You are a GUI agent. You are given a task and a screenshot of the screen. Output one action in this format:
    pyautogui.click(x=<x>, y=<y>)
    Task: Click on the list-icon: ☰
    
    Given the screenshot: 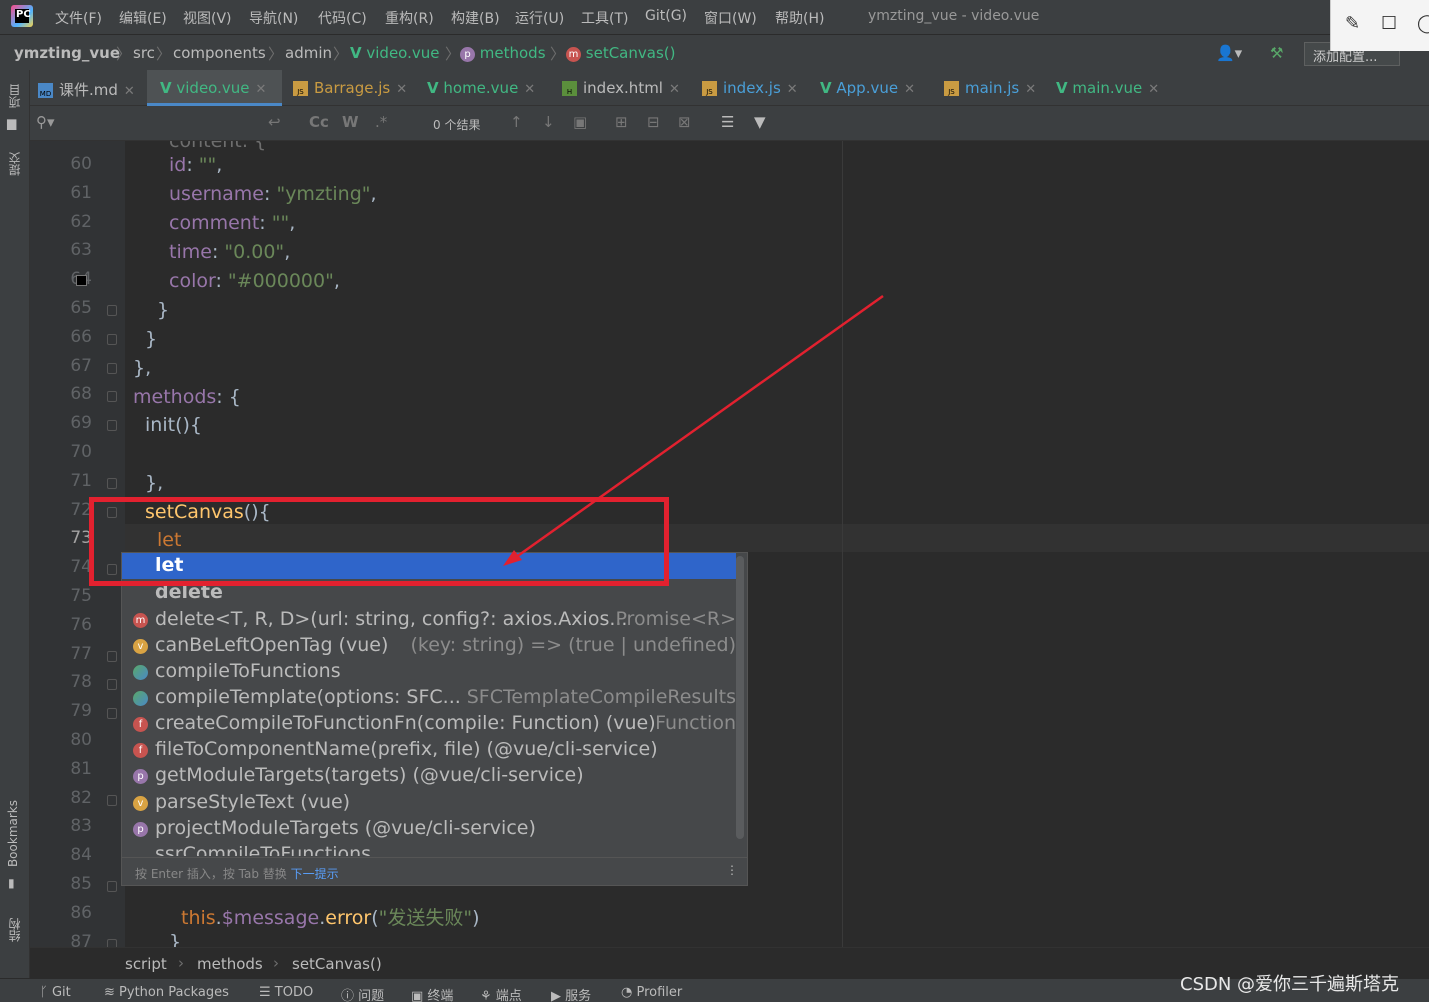 What is the action you would take?
    pyautogui.click(x=267, y=992)
    